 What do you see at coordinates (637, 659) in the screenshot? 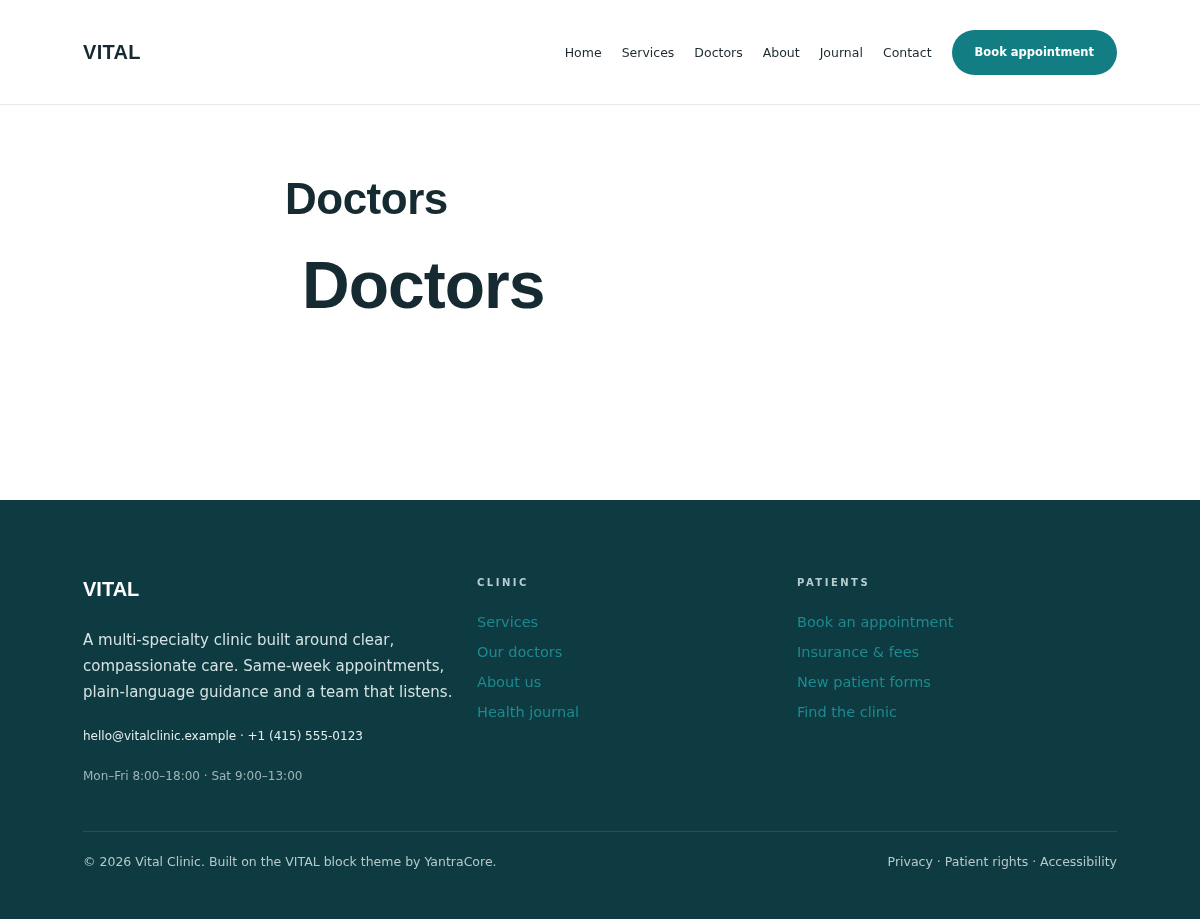
I see `footer-link: Our doctors` at bounding box center [637, 659].